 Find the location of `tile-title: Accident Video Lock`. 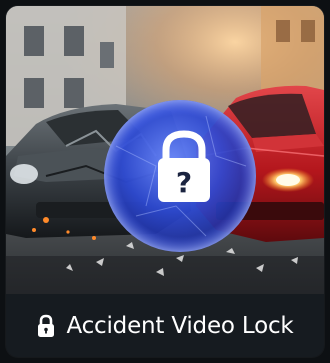

tile-title: Accident Video Lock is located at coordinates (180, 325).